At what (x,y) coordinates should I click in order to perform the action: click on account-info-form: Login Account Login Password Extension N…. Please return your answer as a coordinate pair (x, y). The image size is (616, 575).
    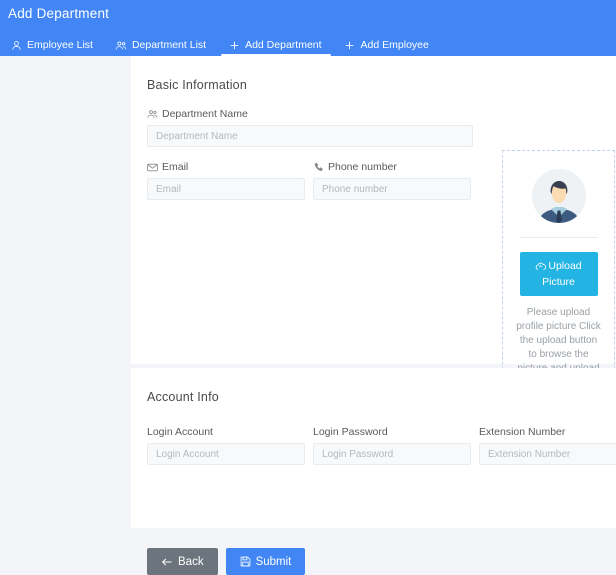
    Looking at the image, I should click on (373, 445).